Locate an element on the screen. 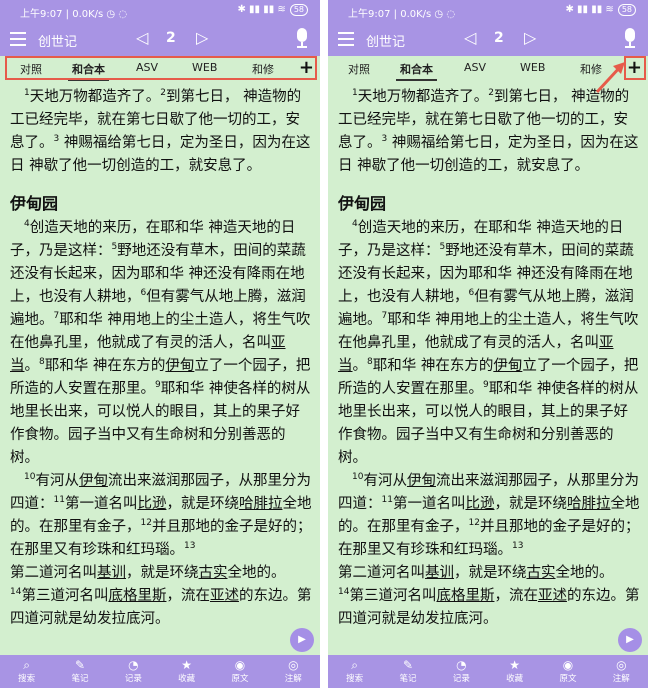 The image size is (648, 688). note-icon: ✎ is located at coordinates (80, 665).